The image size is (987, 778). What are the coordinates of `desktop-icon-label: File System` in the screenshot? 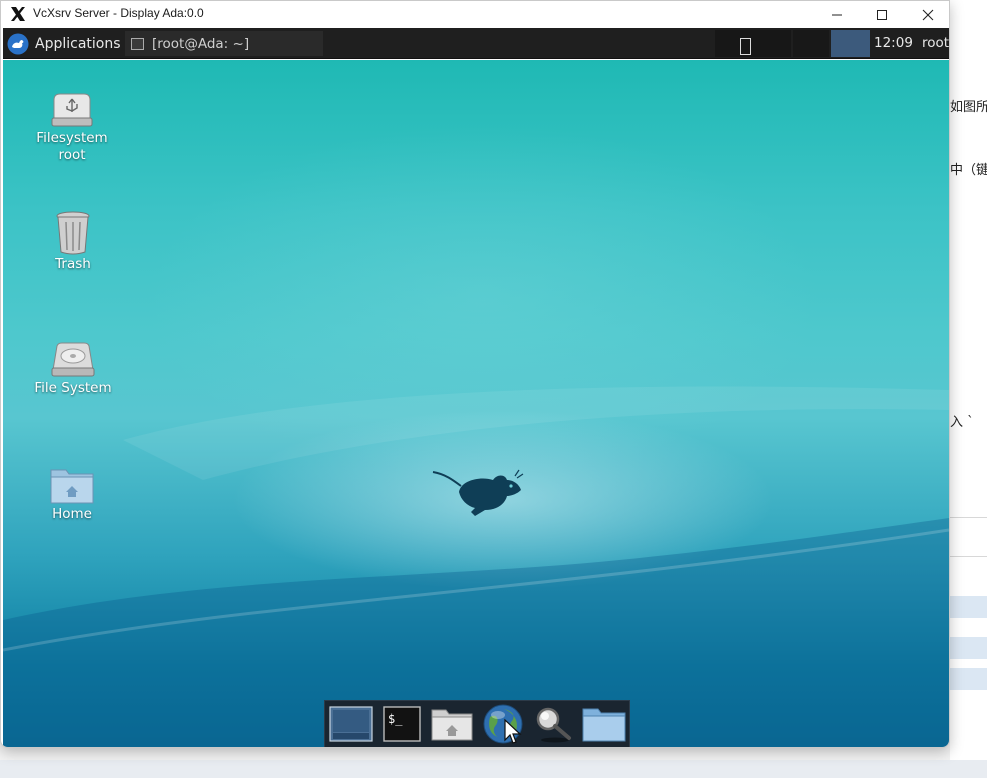 It's located at (73, 388).